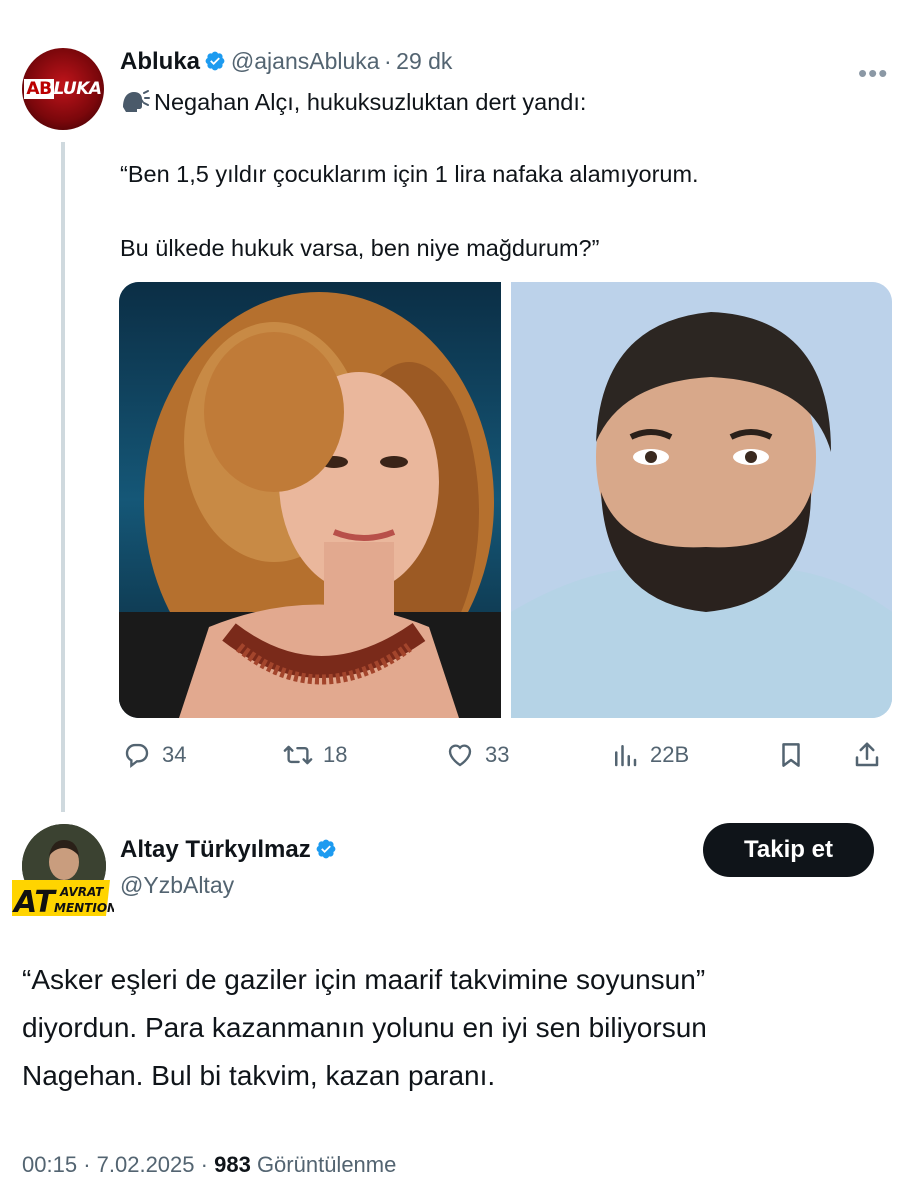 The image size is (914, 1200). Describe the element at coordinates (477, 755) in the screenshot. I see `like-button: 33` at that location.